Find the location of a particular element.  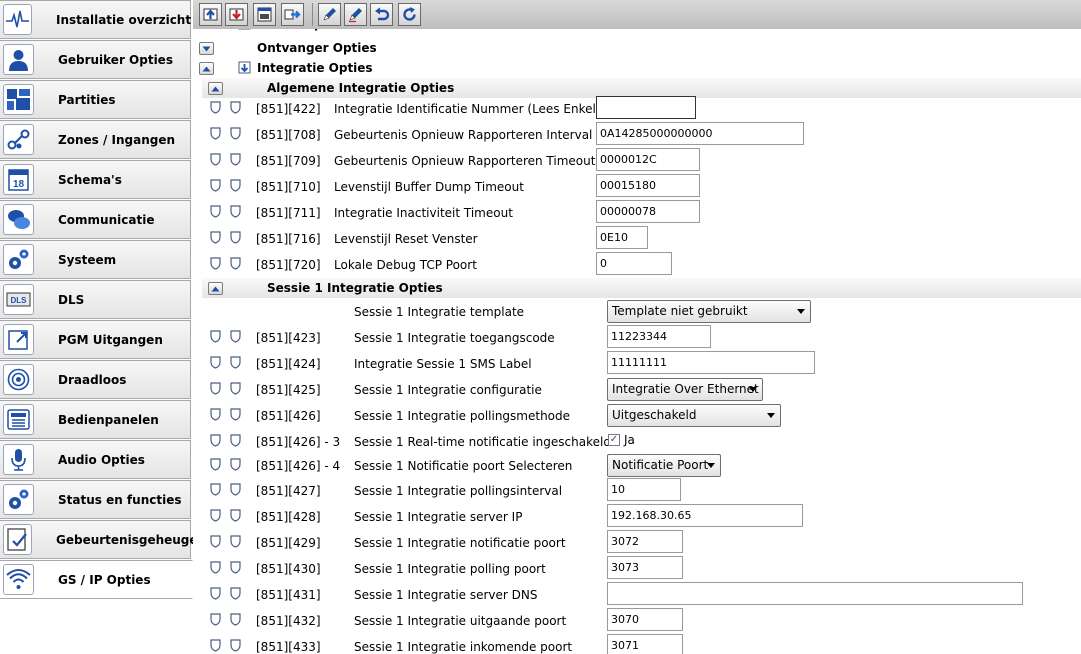

transfer-icon is located at coordinates (292, 14).